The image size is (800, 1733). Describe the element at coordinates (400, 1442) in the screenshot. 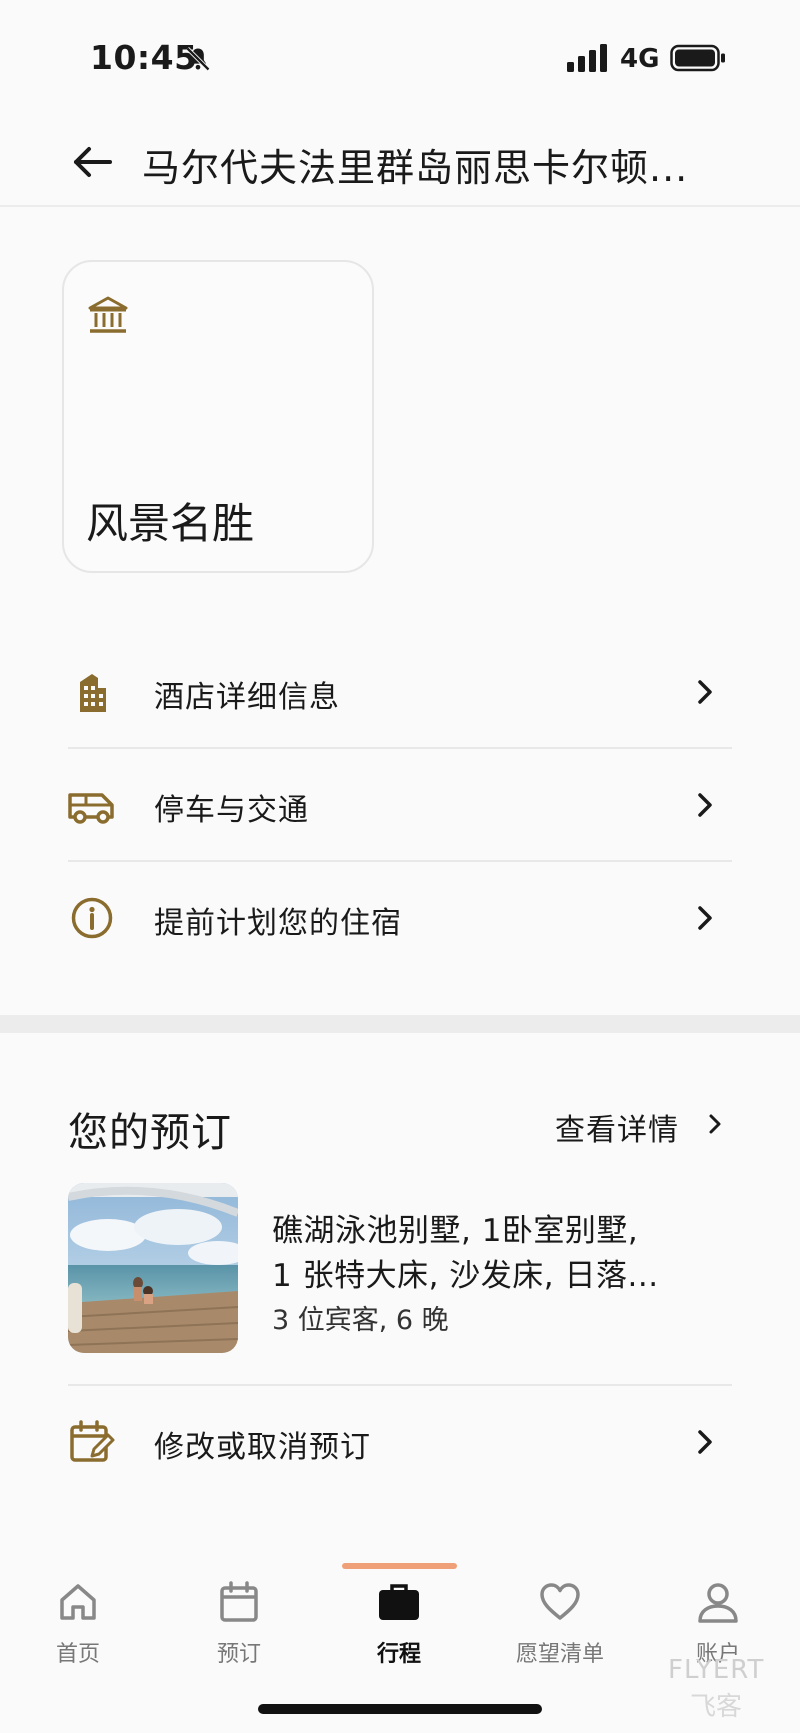

I see `modify-cancel-reservation: 修改或取消预订` at that location.